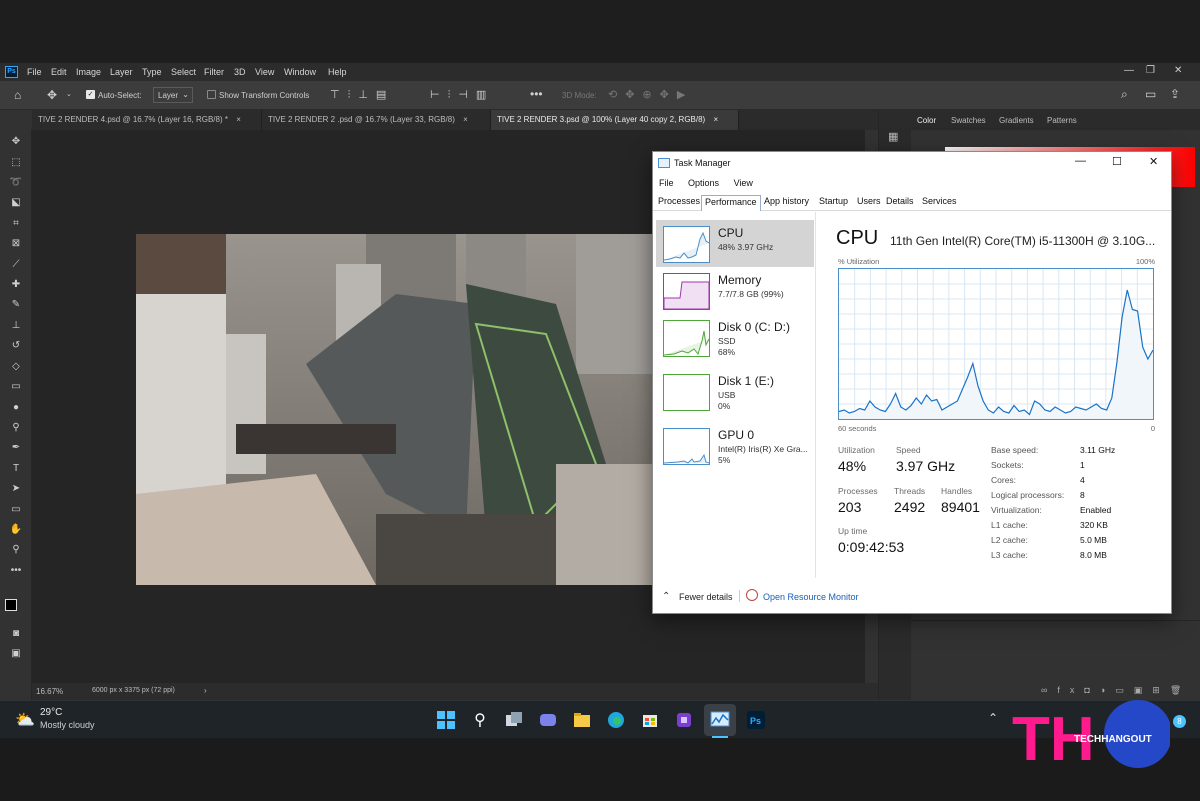 This screenshot has width=1200, height=801. Describe the element at coordinates (446, 720) in the screenshot. I see `start-icon` at that location.